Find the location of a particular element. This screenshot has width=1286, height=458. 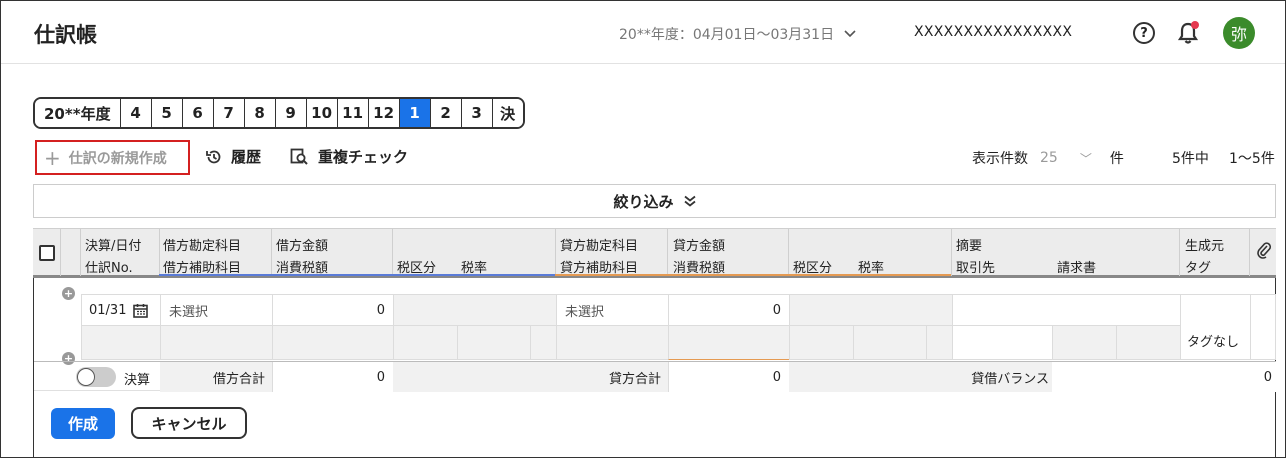

credit-tax-category is located at coordinates (821, 342).